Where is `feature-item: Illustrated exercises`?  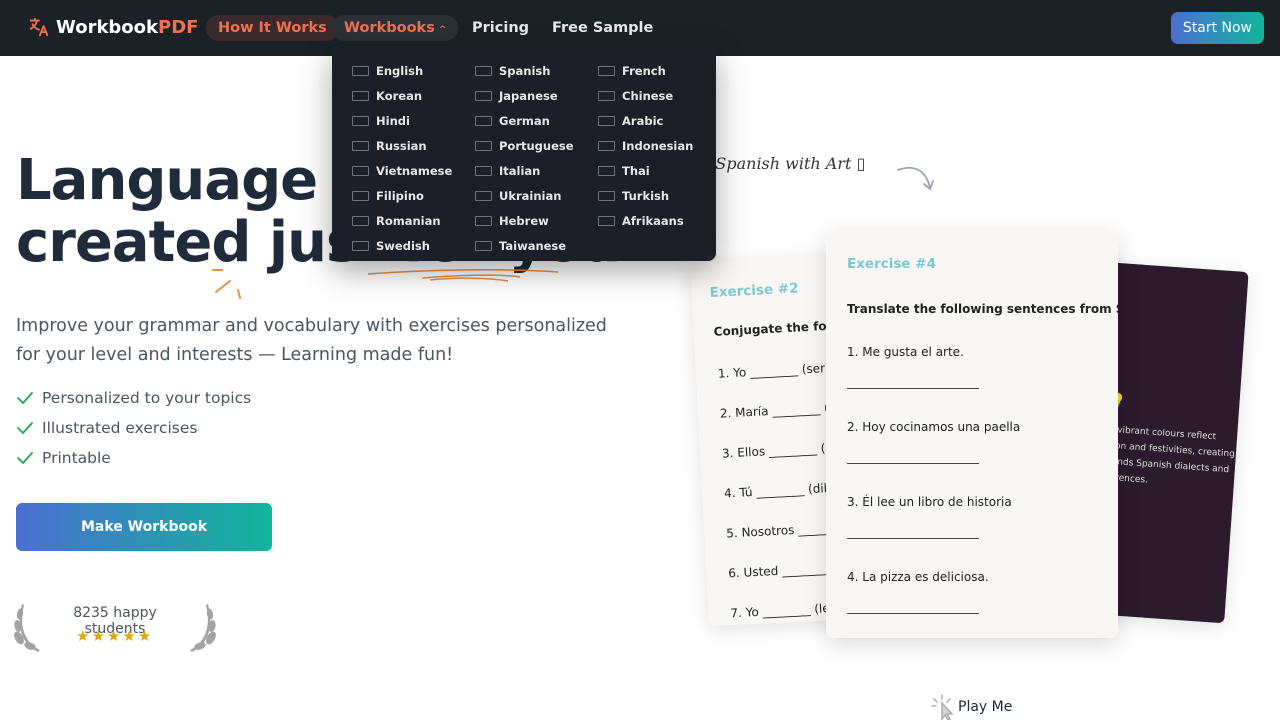 feature-item: Illustrated exercises is located at coordinates (106, 428).